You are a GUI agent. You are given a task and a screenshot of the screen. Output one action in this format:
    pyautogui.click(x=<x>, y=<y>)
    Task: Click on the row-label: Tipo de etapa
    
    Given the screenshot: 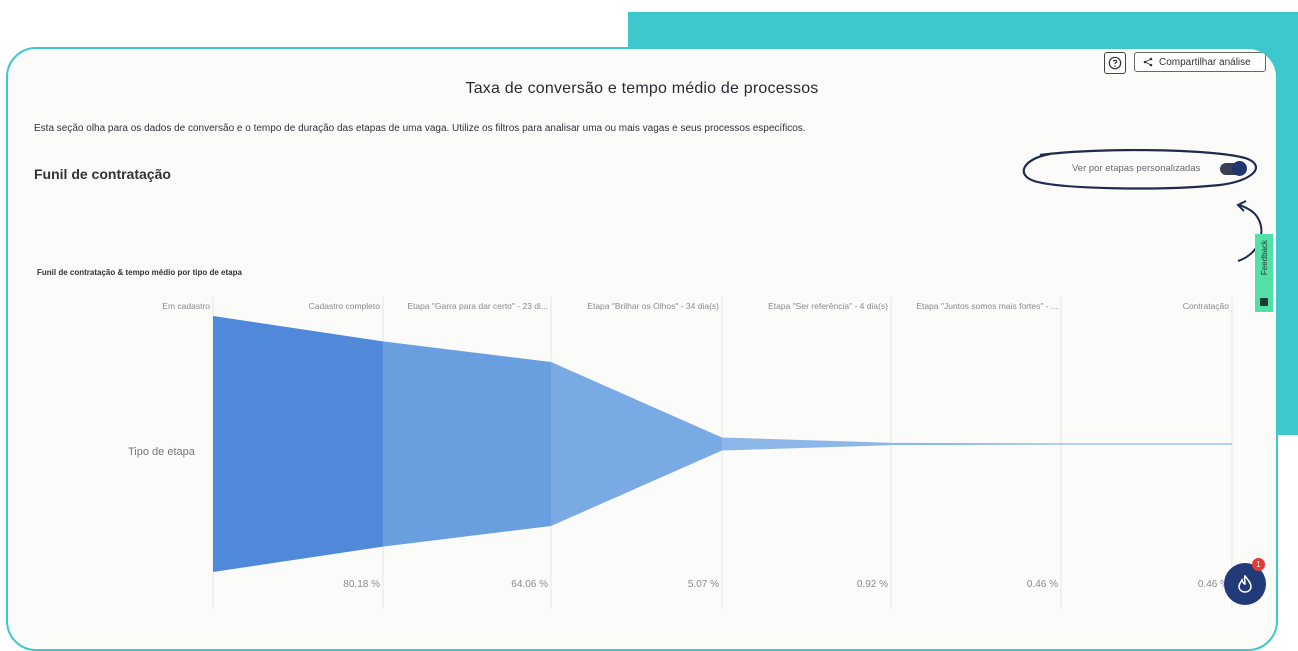 What is the action you would take?
    pyautogui.click(x=161, y=452)
    